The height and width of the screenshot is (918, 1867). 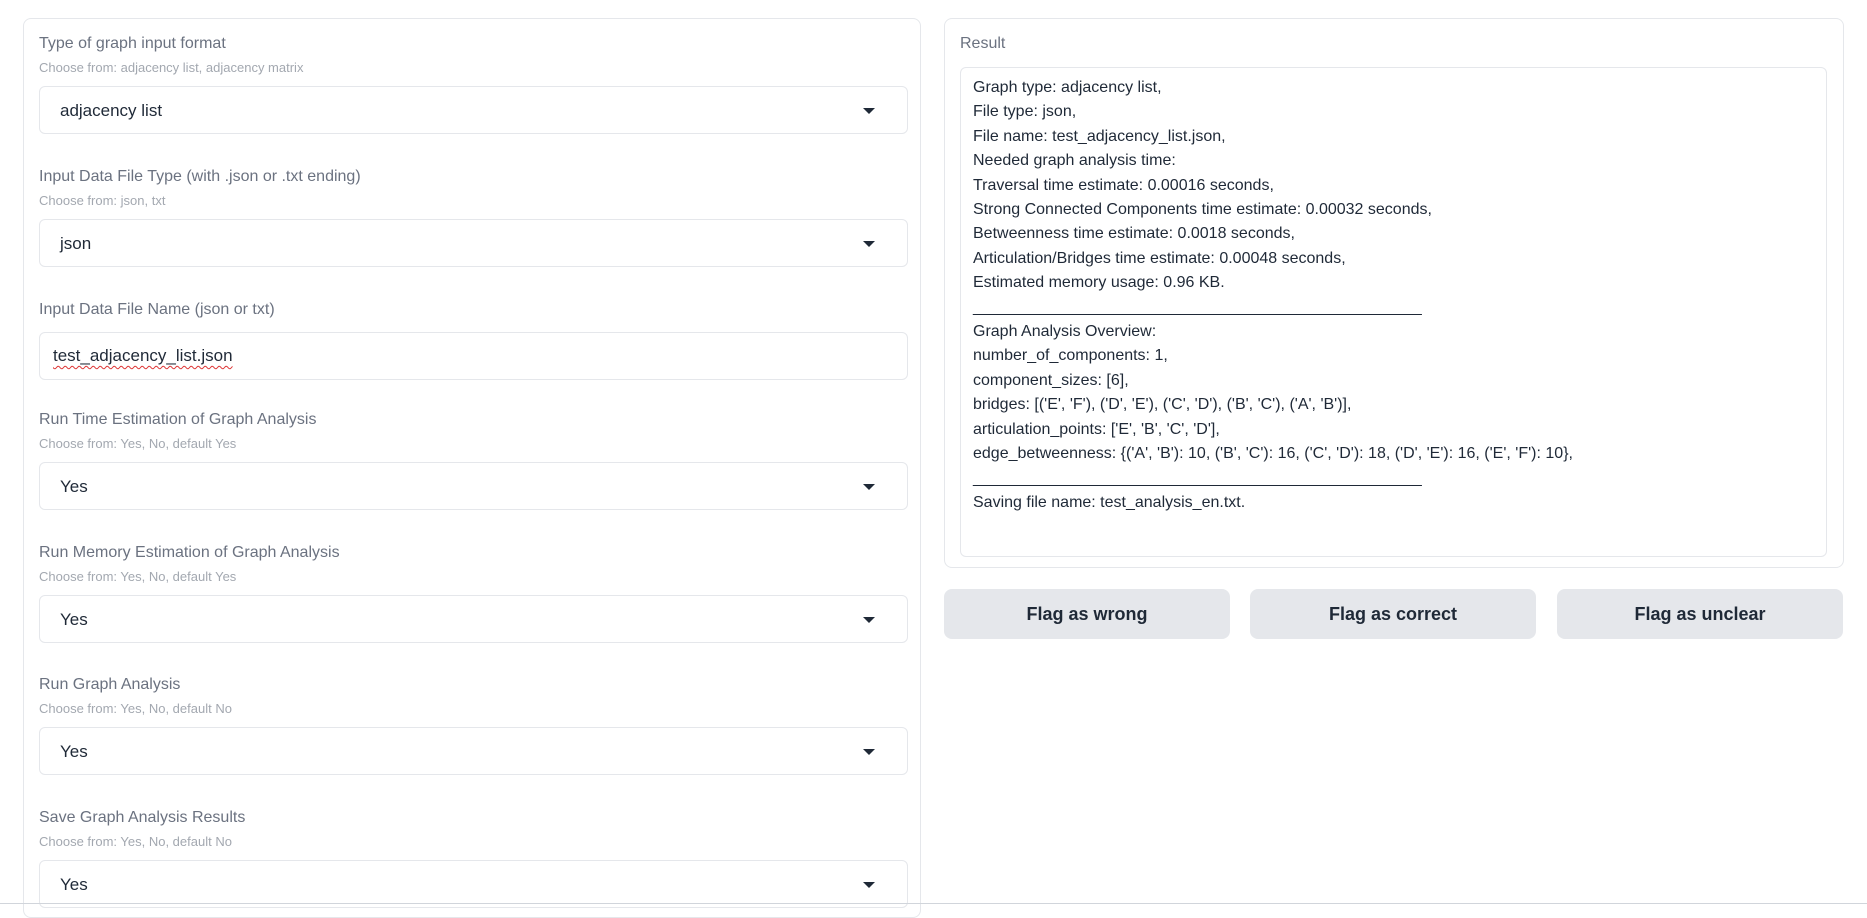 I want to click on result-line: File name: test_adjacency_list.json,, so click(x=1099, y=136).